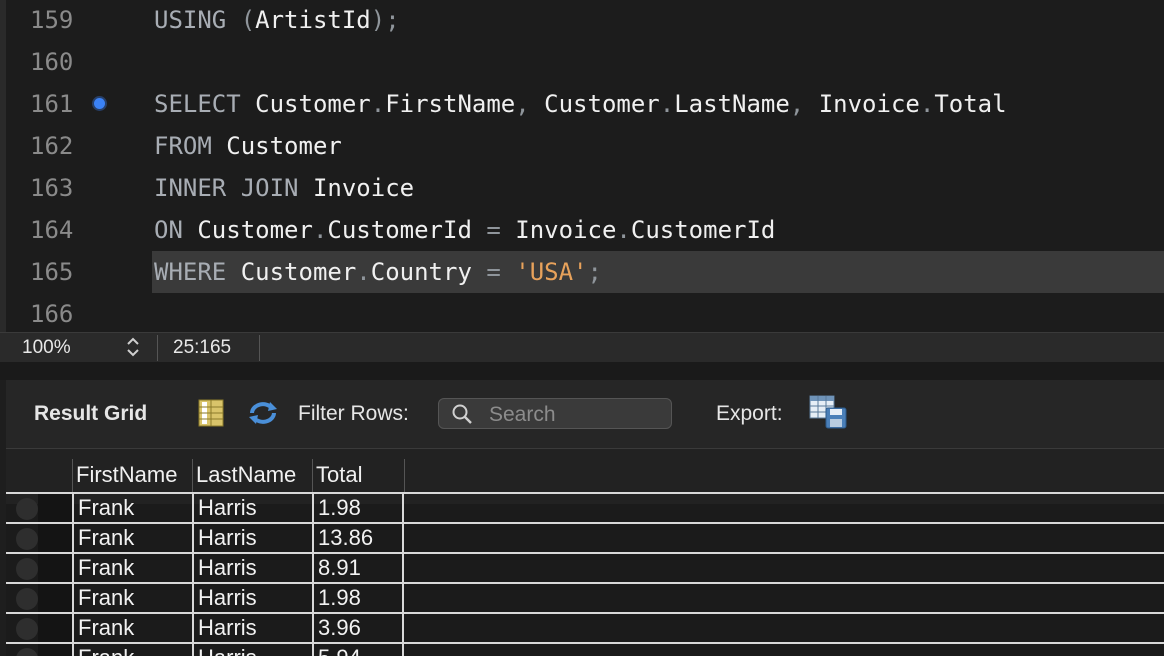 Image resolution: width=1164 pixels, height=656 pixels. Describe the element at coordinates (358, 628) in the screenshot. I see `cell-total: 3.96` at that location.